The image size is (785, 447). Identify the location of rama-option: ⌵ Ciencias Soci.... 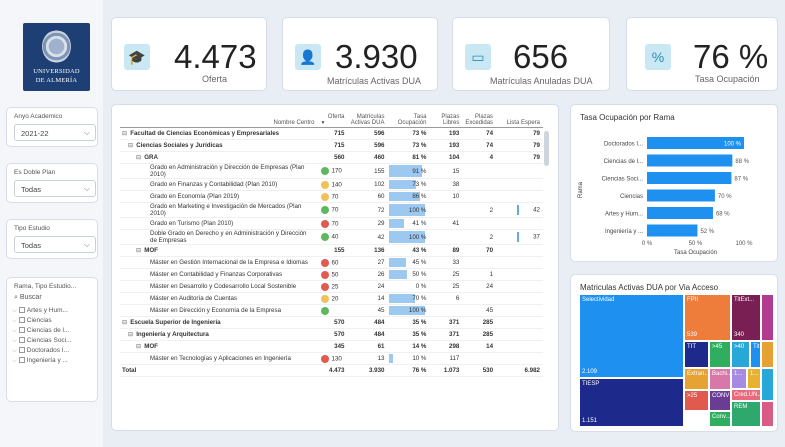
(54, 341).